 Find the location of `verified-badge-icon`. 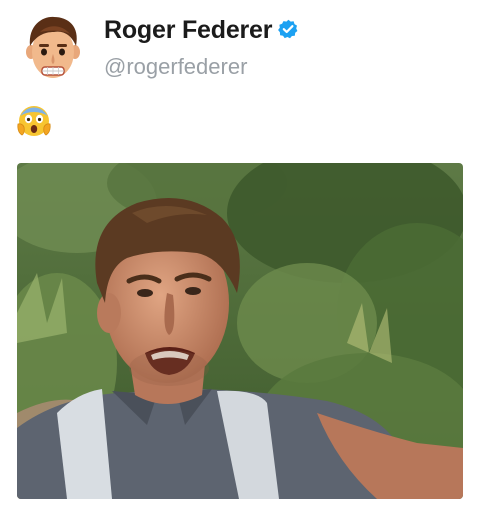

verified-badge-icon is located at coordinates (288, 29).